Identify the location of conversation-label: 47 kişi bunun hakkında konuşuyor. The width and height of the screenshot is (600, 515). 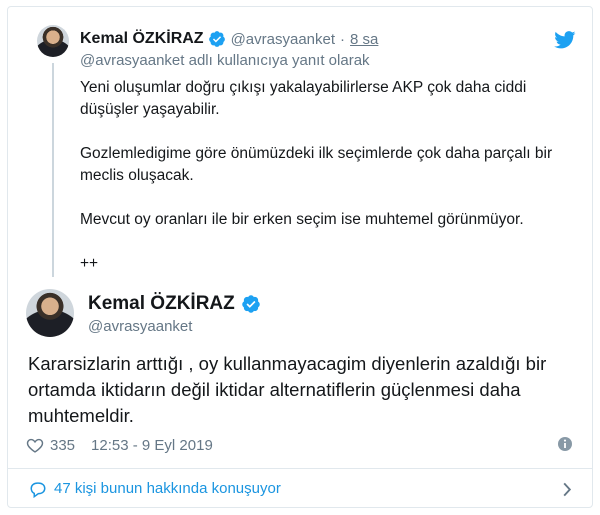
(167, 488).